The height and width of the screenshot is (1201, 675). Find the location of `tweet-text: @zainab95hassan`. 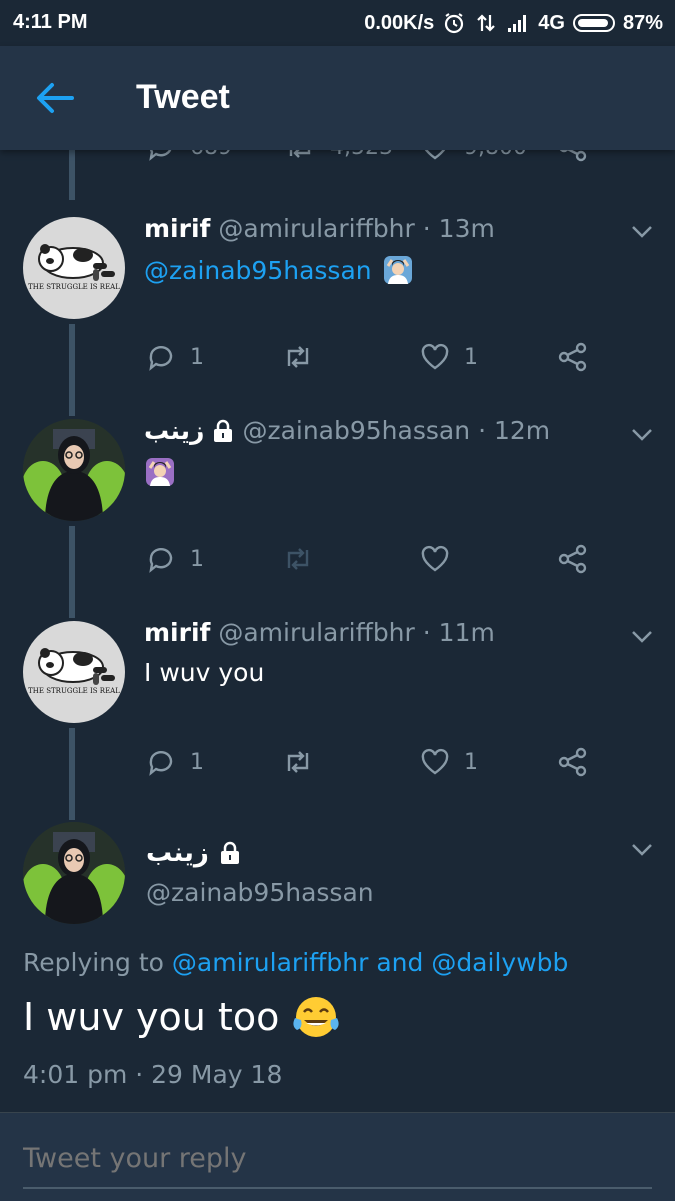

tweet-text: @zainab95hassan is located at coordinates (279, 270).